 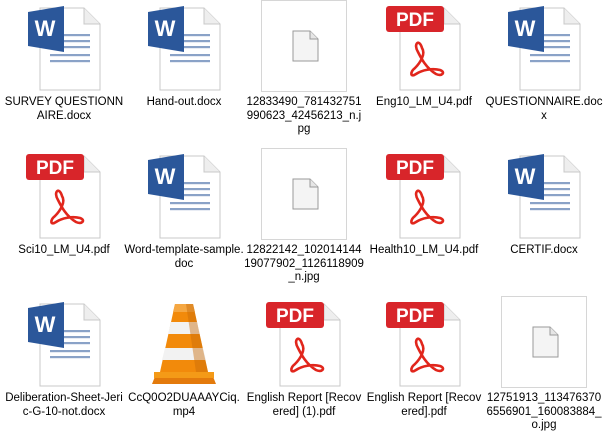 What do you see at coordinates (64, 250) in the screenshot?
I see `file-name-label: Sci10_LM_U4.pdf` at bounding box center [64, 250].